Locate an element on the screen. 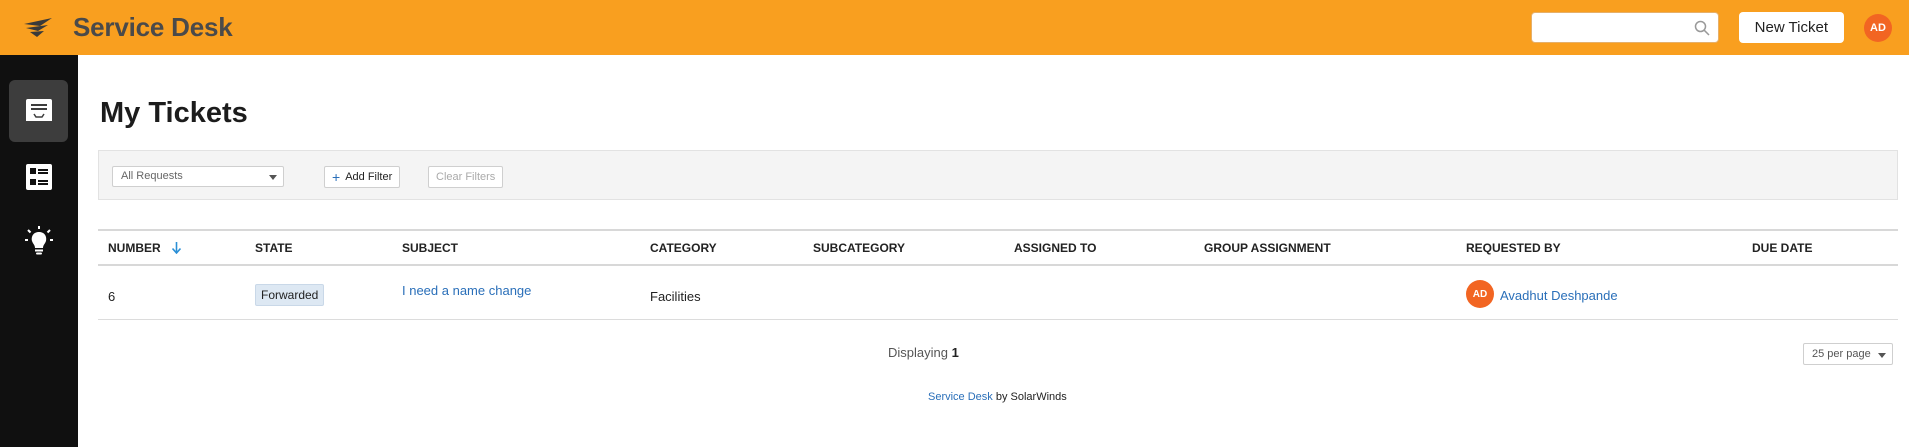 Image resolution: width=1909 pixels, height=447 pixels. ticket-category: Facilities is located at coordinates (675, 296).